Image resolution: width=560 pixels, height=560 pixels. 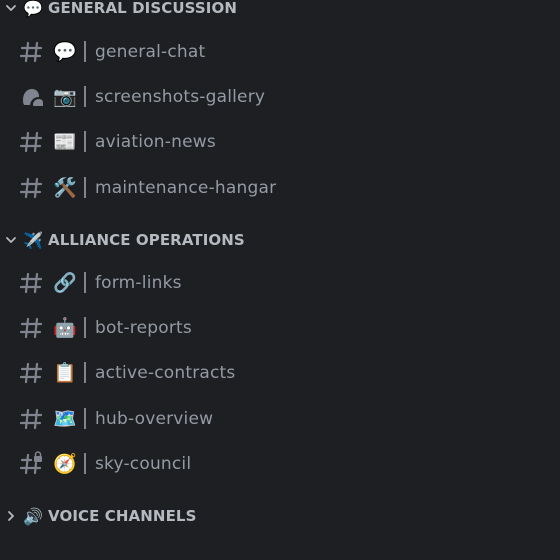 I want to click on chevron-right-icon, so click(x=11, y=516).